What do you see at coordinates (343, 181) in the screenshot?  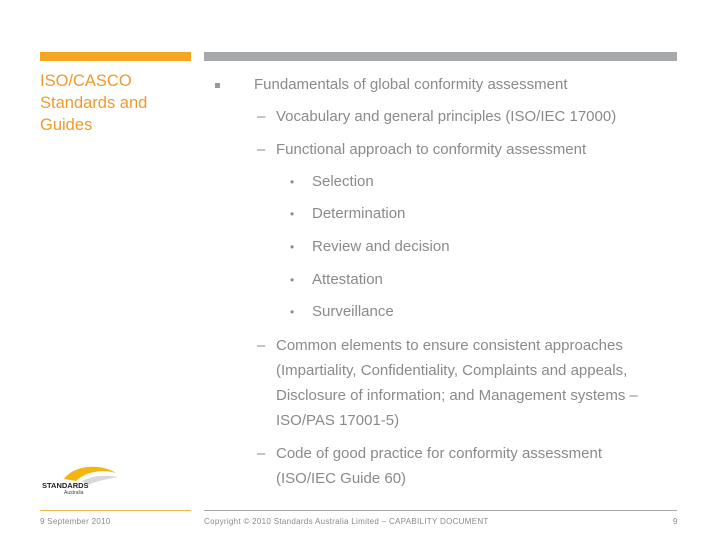 I see `list-item-text: Selection` at bounding box center [343, 181].